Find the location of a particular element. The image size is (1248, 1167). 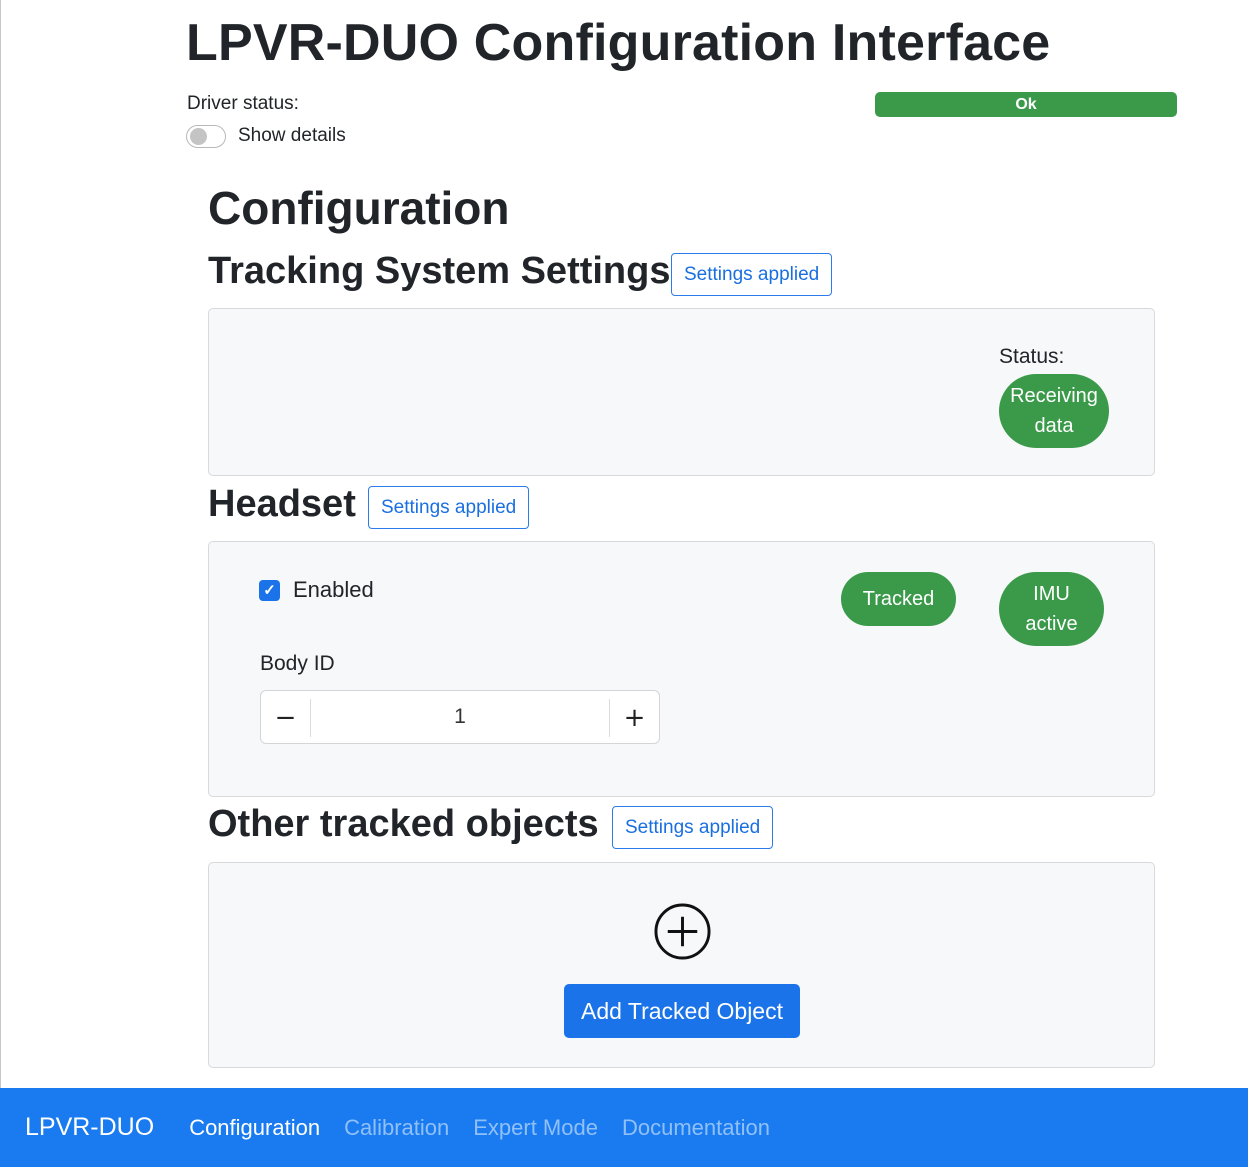

other-objects-card: Add Tracked Object is located at coordinates (681, 965).